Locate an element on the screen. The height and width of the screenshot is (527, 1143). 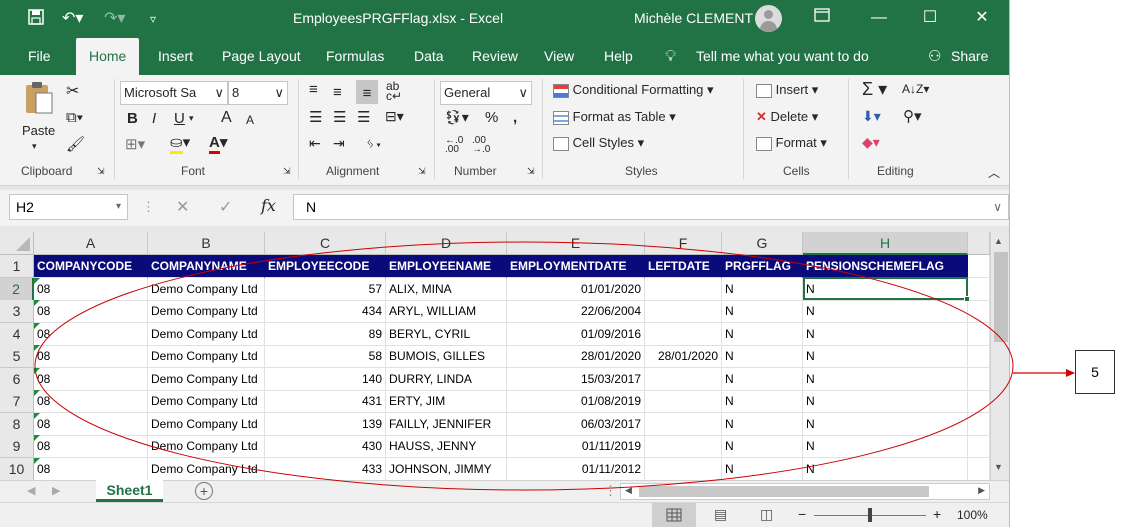
annotation-callout: 5 is located at coordinates (1095, 372).